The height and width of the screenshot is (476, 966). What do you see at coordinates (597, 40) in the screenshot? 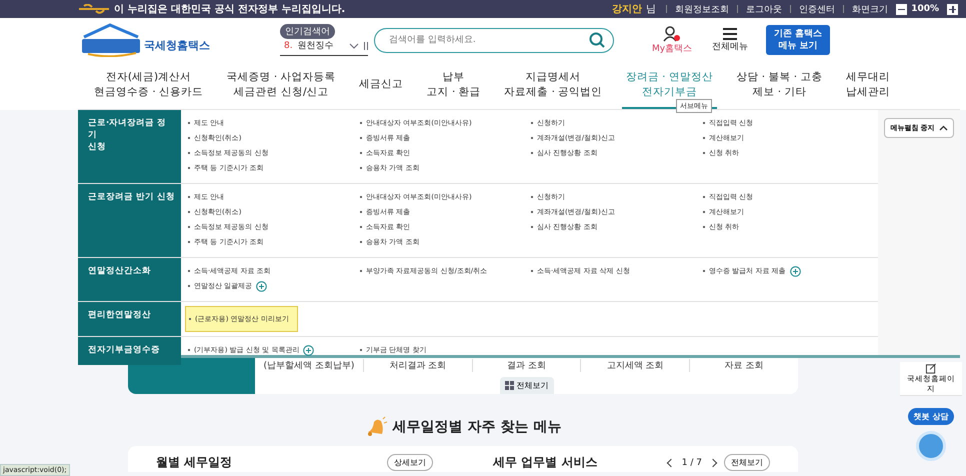
I see `search-icon` at bounding box center [597, 40].